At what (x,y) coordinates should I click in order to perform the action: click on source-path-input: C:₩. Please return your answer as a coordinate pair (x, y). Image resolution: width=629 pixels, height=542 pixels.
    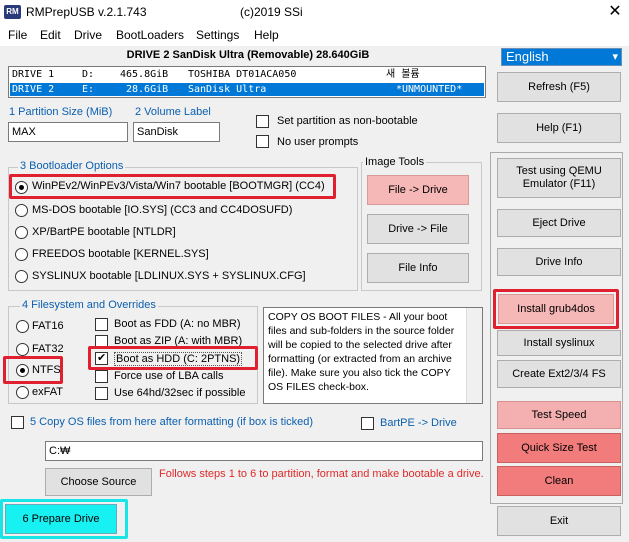
    Looking at the image, I should click on (264, 451).